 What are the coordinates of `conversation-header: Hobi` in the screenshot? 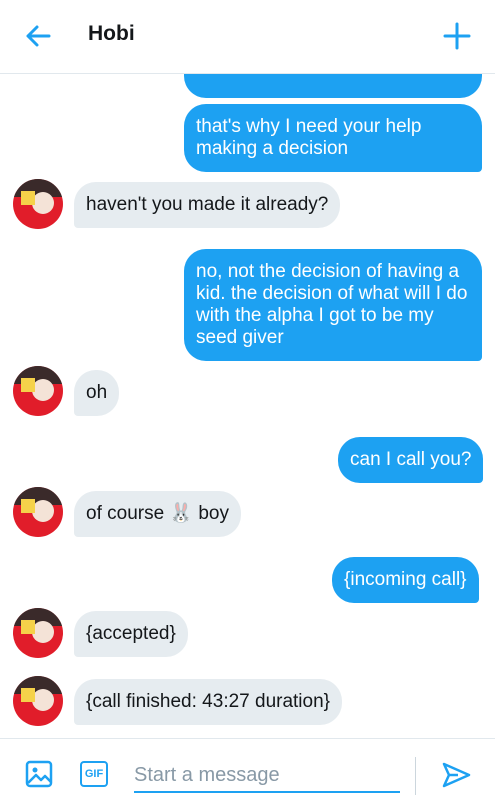 It's located at (247, 37).